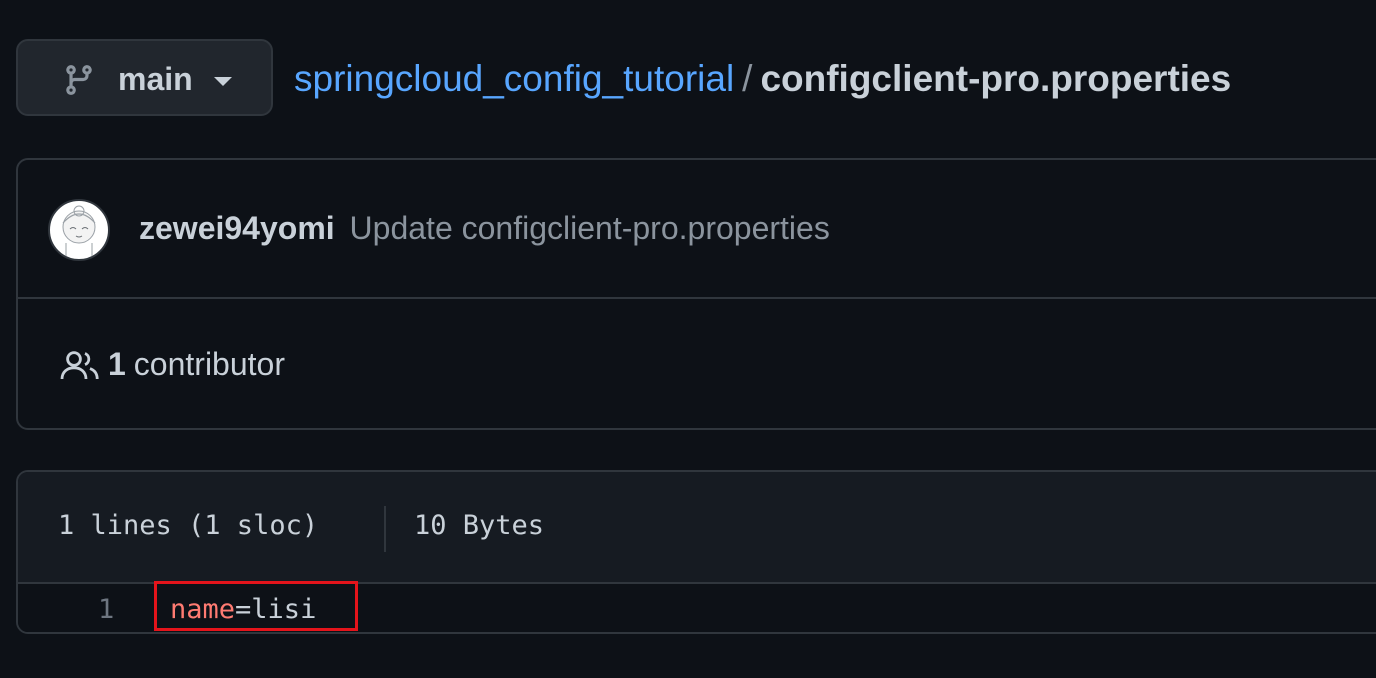 This screenshot has width=1376, height=678. I want to click on contributor-count: 1, so click(117, 364).